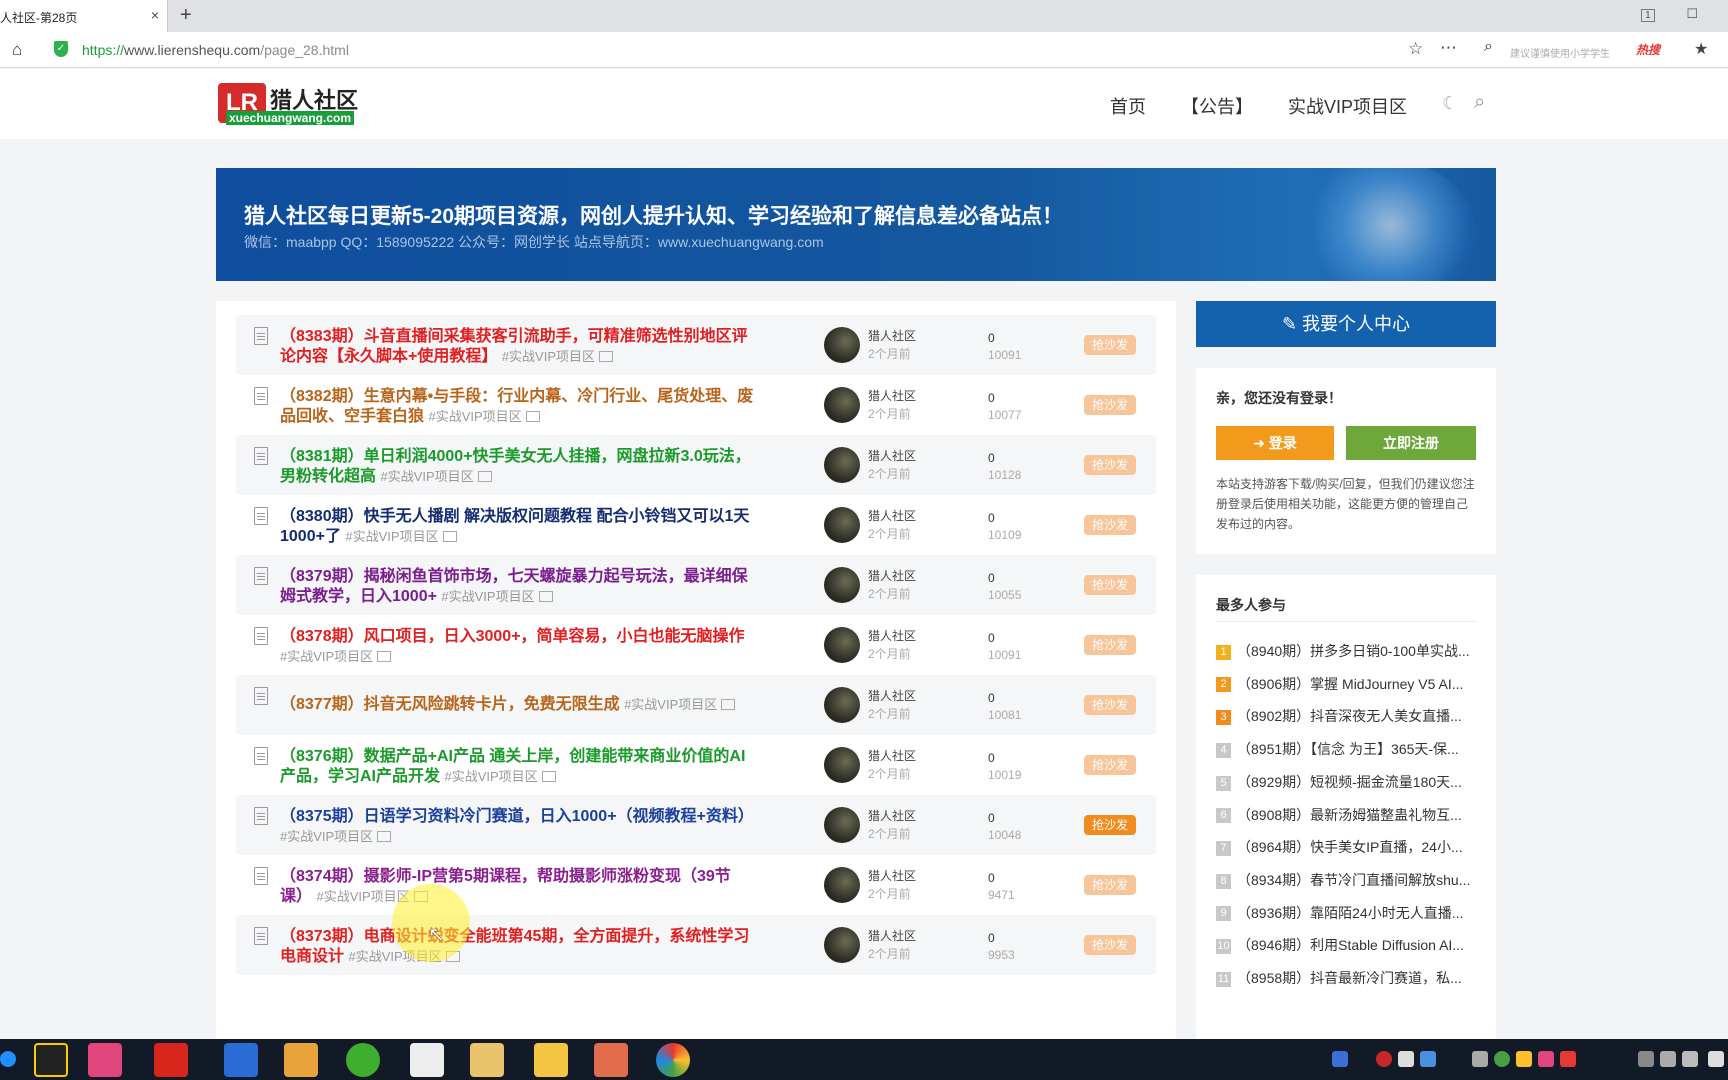 The image size is (1728, 1080). I want to click on site-search-icon: ⌕, so click(1479, 102).